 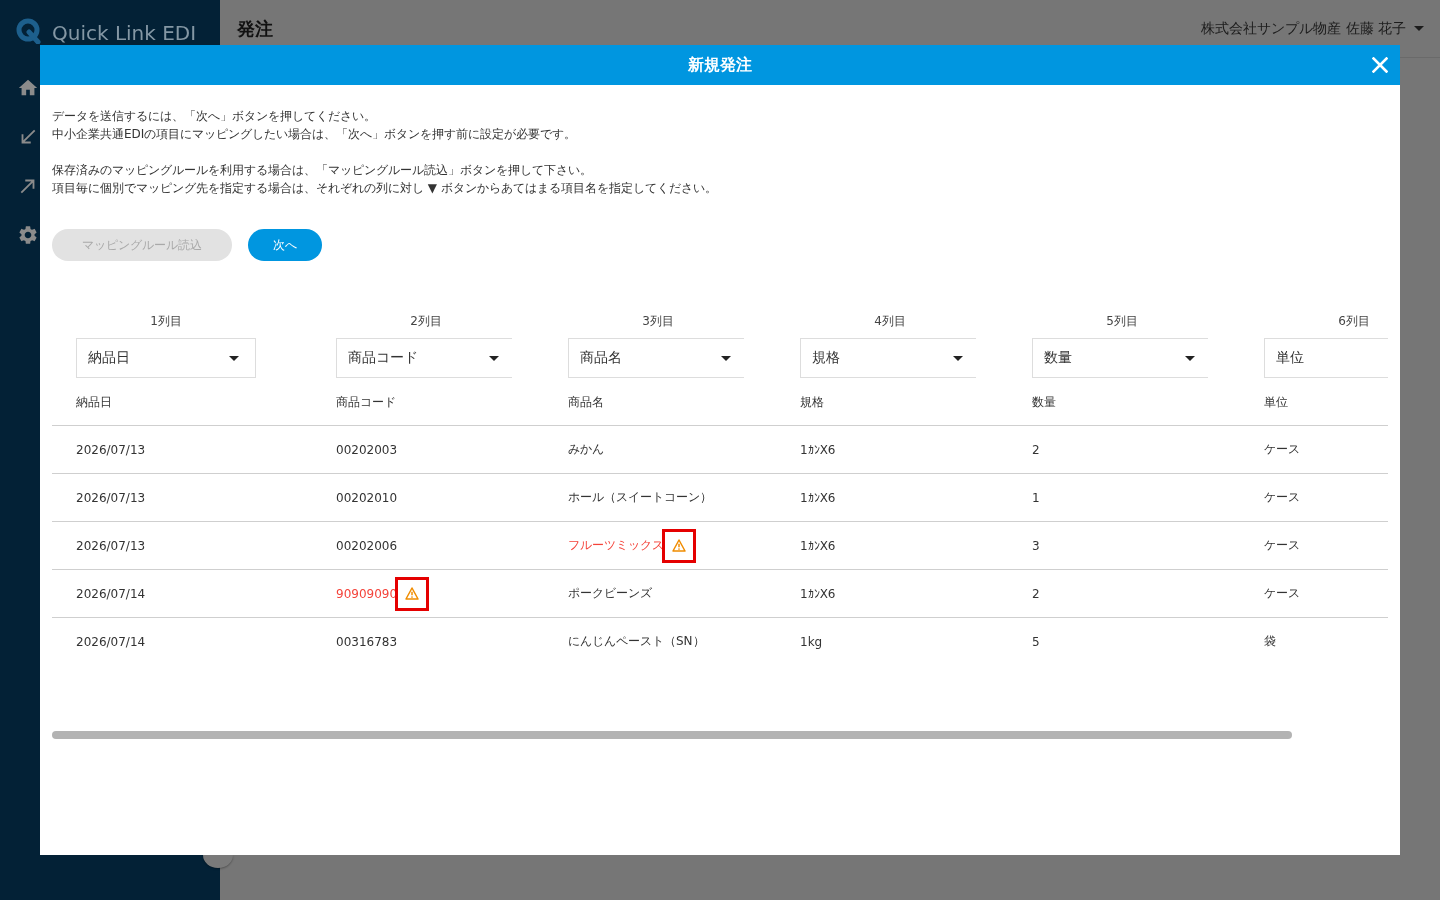 I want to click on mapping-select: 商品名, so click(x=656, y=358).